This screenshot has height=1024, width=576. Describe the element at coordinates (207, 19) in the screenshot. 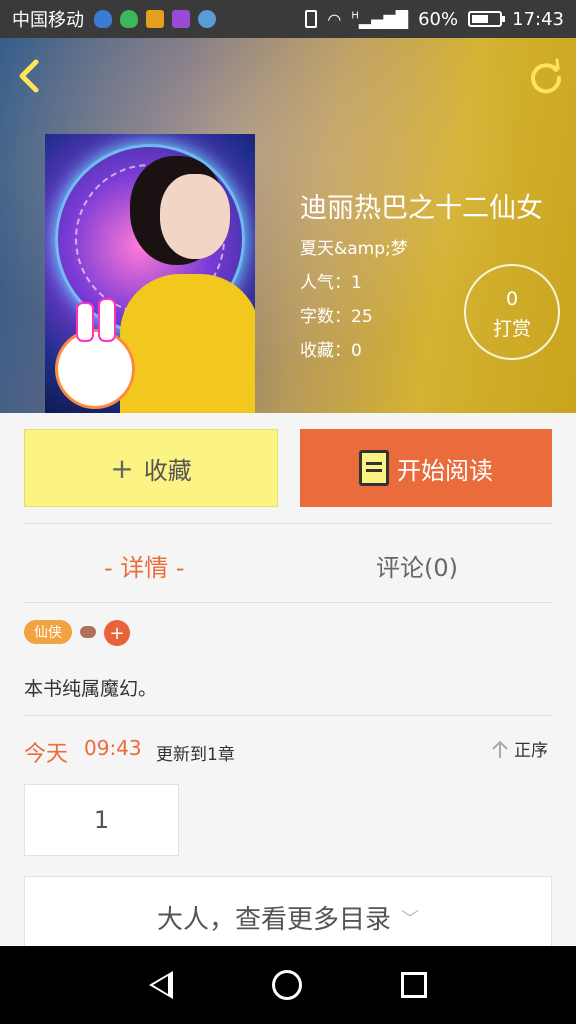

I see `globe-icon` at that location.